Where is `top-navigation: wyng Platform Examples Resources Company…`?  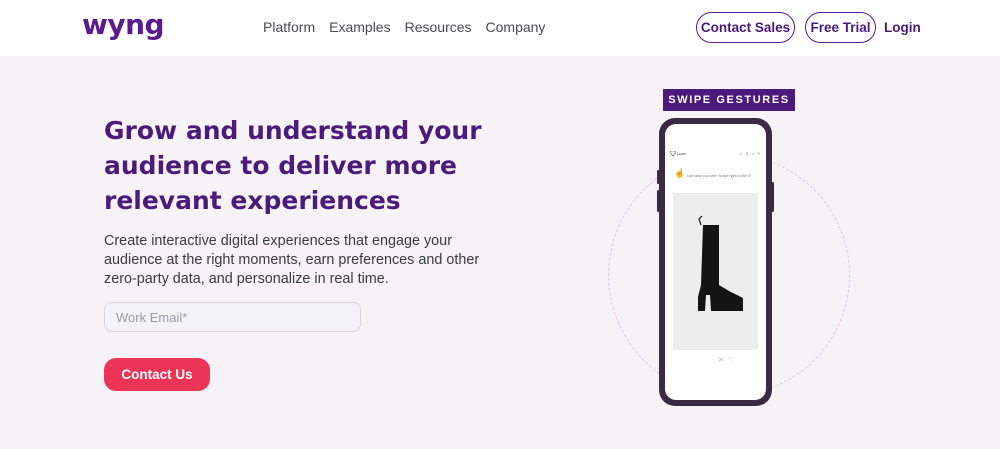 top-navigation: wyng Platform Examples Resources Company… is located at coordinates (500, 28).